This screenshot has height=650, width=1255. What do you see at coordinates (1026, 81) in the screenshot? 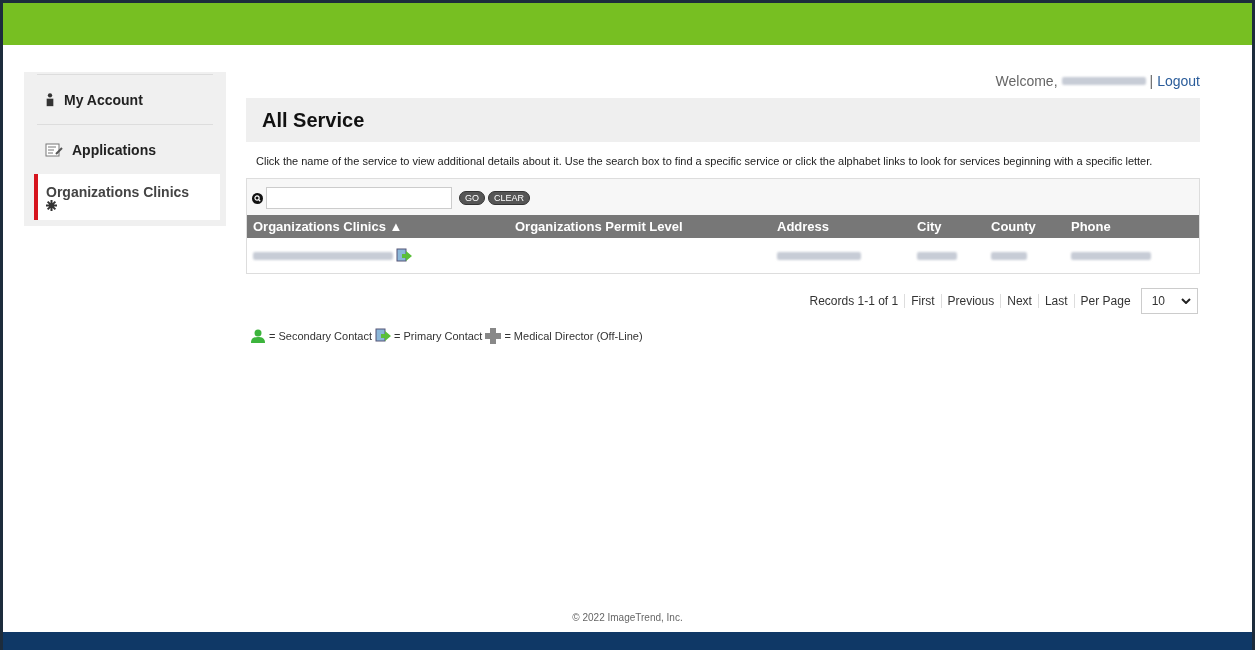
I see `welcome-text: Welcome,` at bounding box center [1026, 81].